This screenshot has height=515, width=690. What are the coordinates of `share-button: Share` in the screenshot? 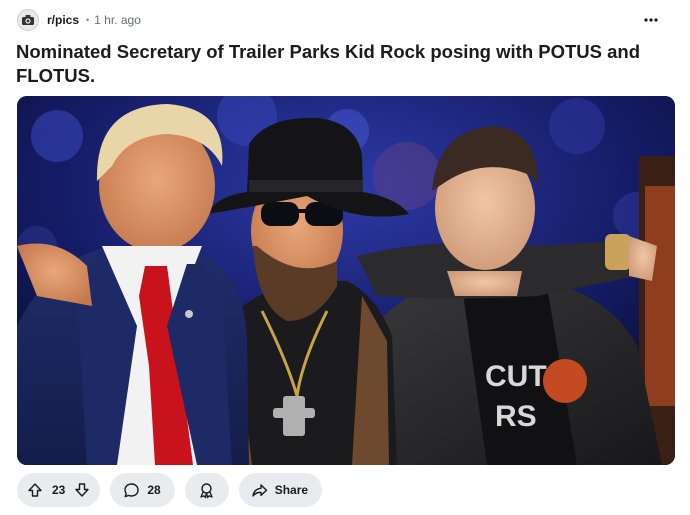 It's located at (280, 490).